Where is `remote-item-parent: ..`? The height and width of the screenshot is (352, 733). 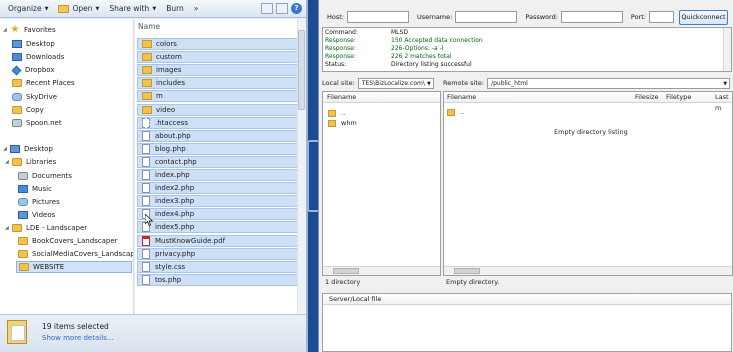 remote-item-parent: .. is located at coordinates (455, 112).